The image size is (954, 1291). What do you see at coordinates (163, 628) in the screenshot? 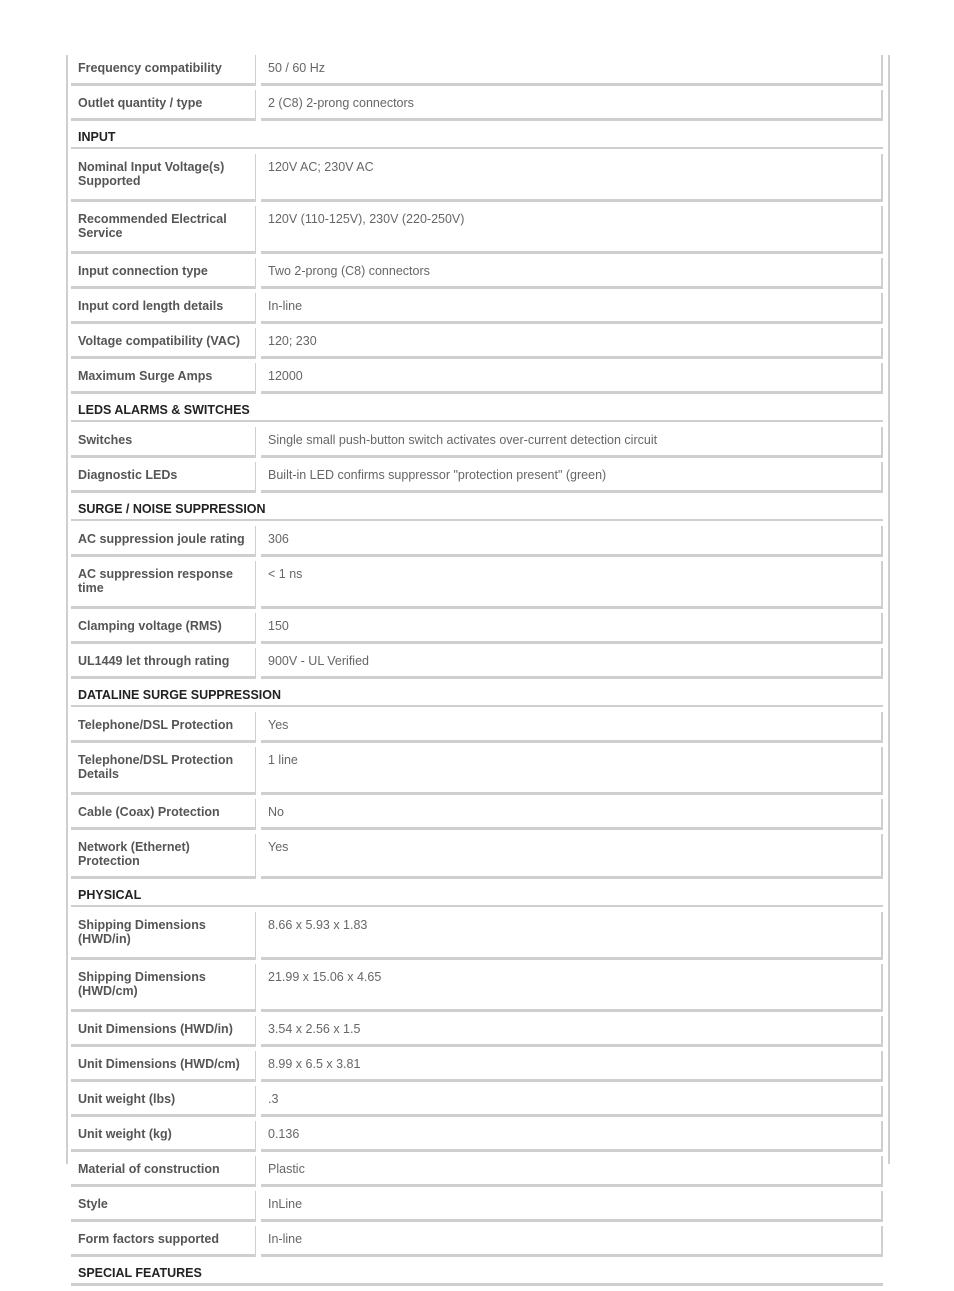
I see `spec-label: Clamping voltage (RMS)` at bounding box center [163, 628].